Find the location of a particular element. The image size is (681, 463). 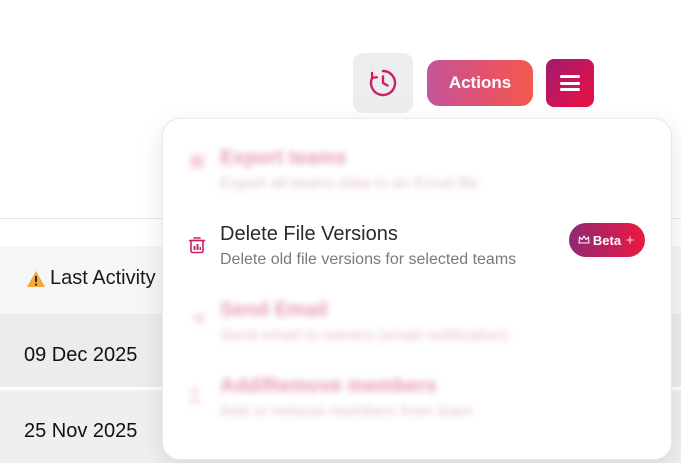

crown-icon is located at coordinates (584, 239).